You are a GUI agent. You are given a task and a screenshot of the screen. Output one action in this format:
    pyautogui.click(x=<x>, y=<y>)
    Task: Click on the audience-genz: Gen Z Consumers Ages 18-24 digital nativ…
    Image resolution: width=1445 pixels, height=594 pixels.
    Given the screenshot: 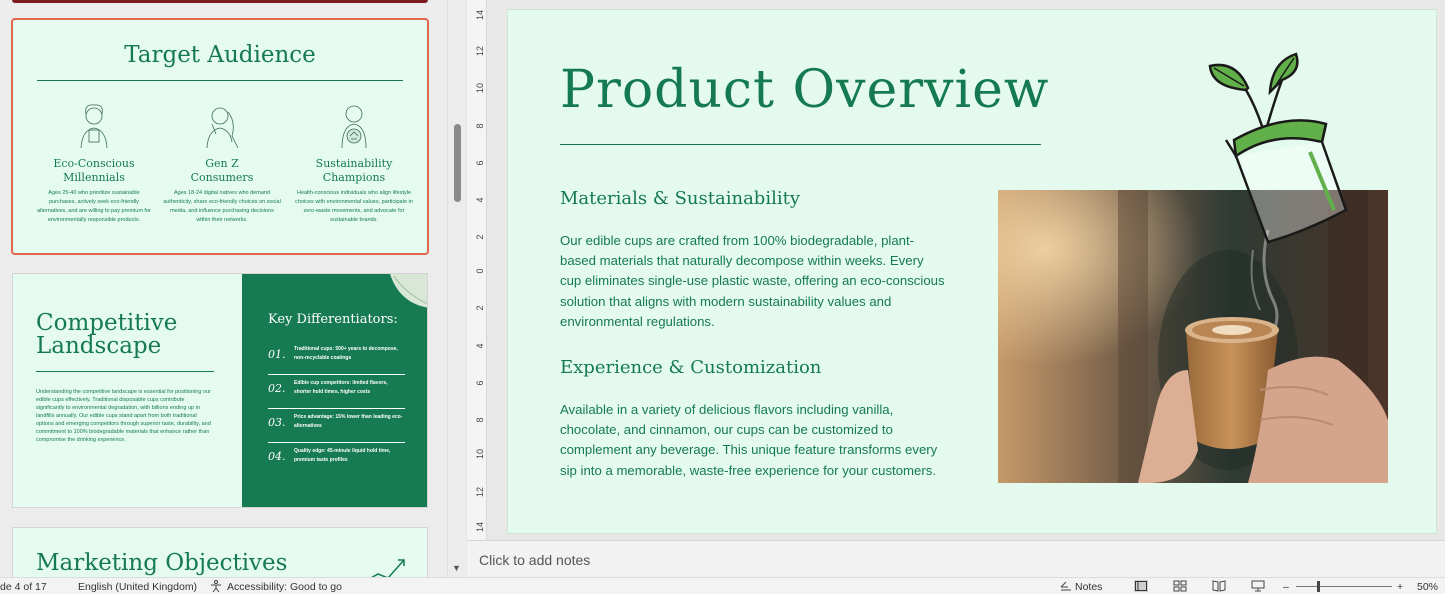 What is the action you would take?
    pyautogui.click(x=222, y=163)
    